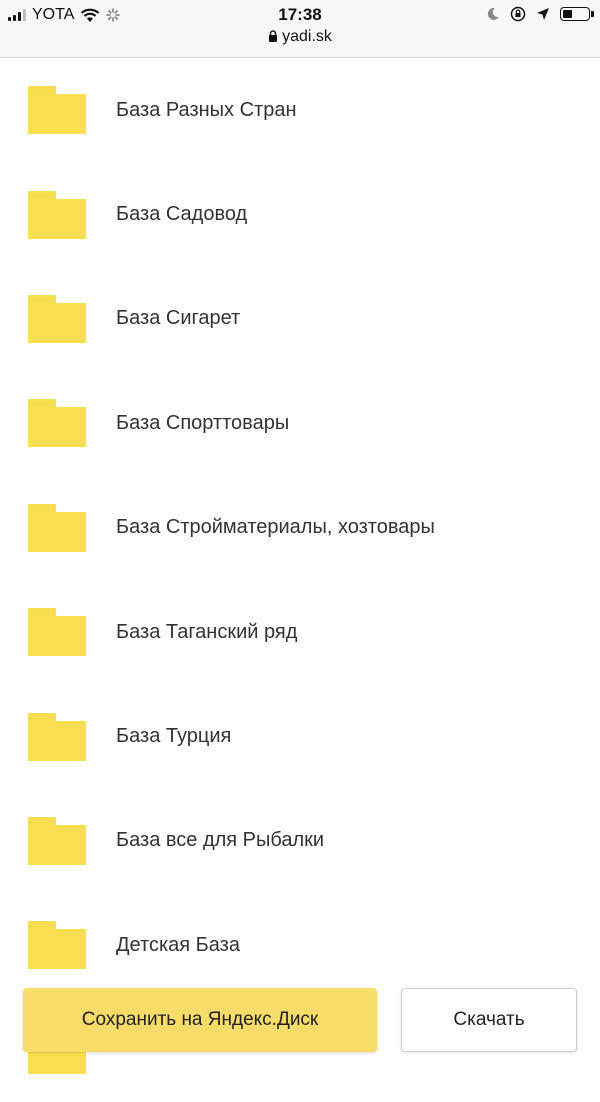 The width and height of the screenshot is (600, 1102). I want to click on folder-item: База Турция, so click(300, 736).